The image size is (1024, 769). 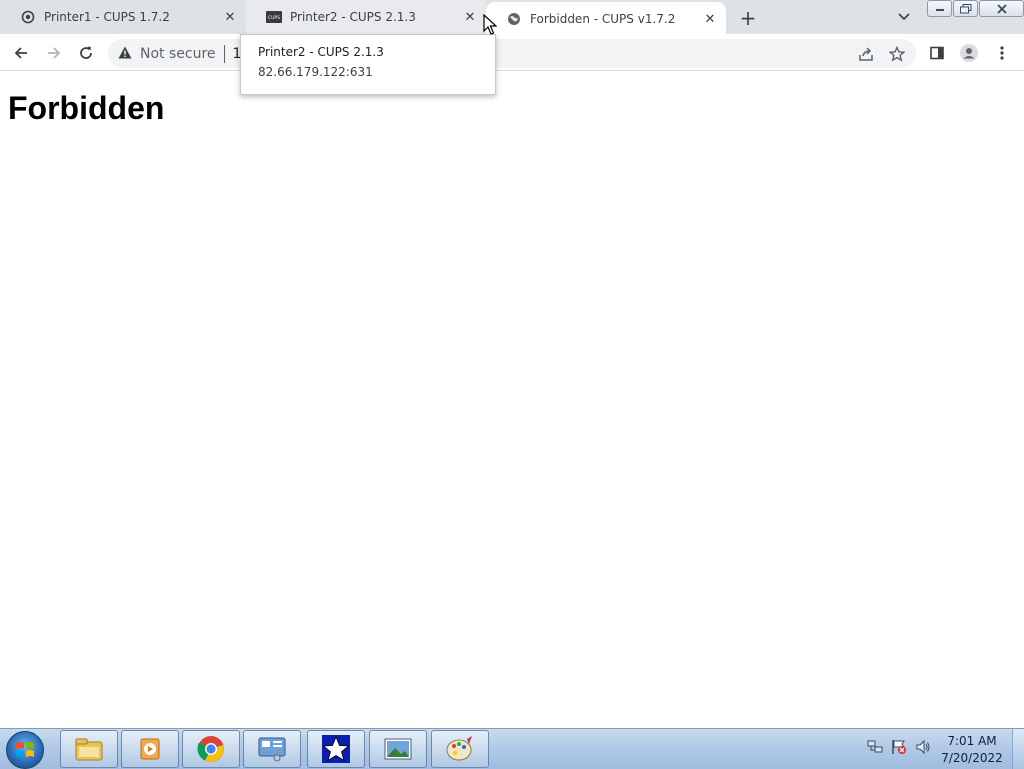 I want to click on tab-title: Printer1 - CUPS 1.7.2, so click(x=107, y=17).